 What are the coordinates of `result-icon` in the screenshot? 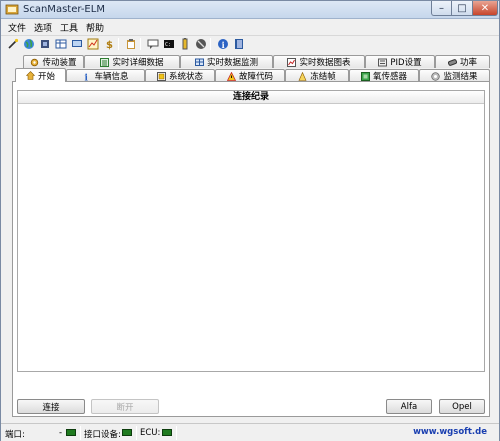 It's located at (436, 76).